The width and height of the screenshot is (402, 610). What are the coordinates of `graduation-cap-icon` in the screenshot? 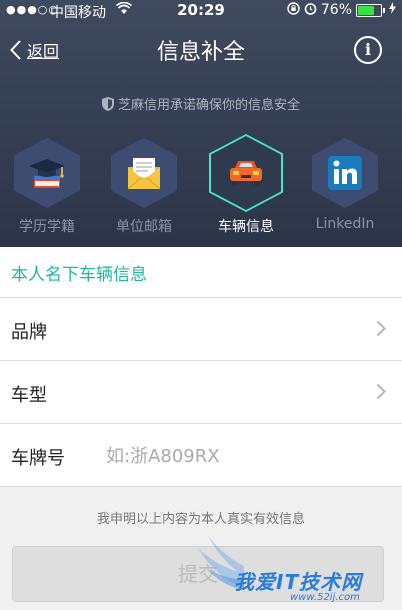 It's located at (47, 173).